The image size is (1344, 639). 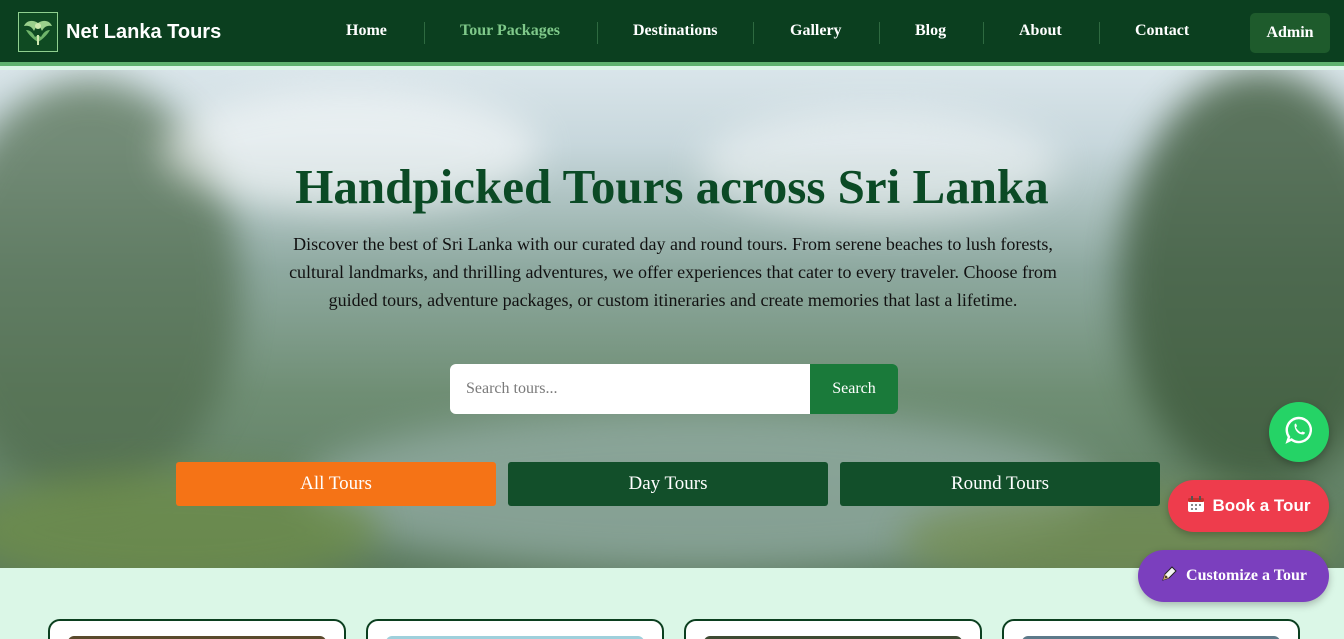 I want to click on customize-tour-label: Customize a Tour, so click(x=1246, y=575).